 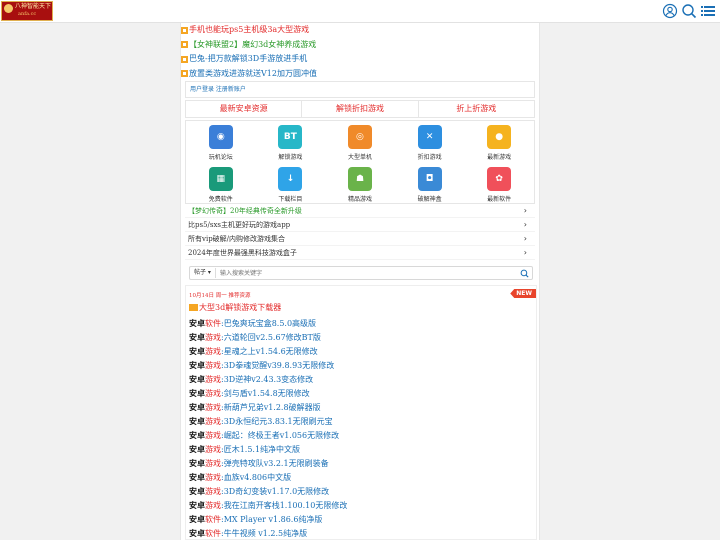 I want to click on search-button, so click(x=524, y=273).